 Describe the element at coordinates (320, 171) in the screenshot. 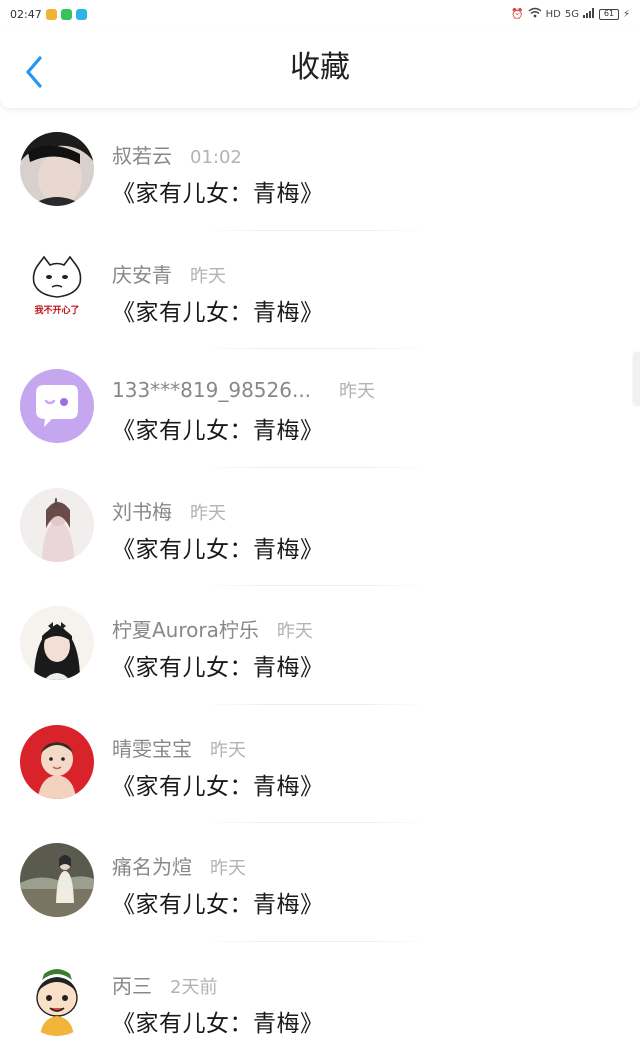

I see `list-item: 叔若云 01:02 《家有儿女：青梅》` at that location.